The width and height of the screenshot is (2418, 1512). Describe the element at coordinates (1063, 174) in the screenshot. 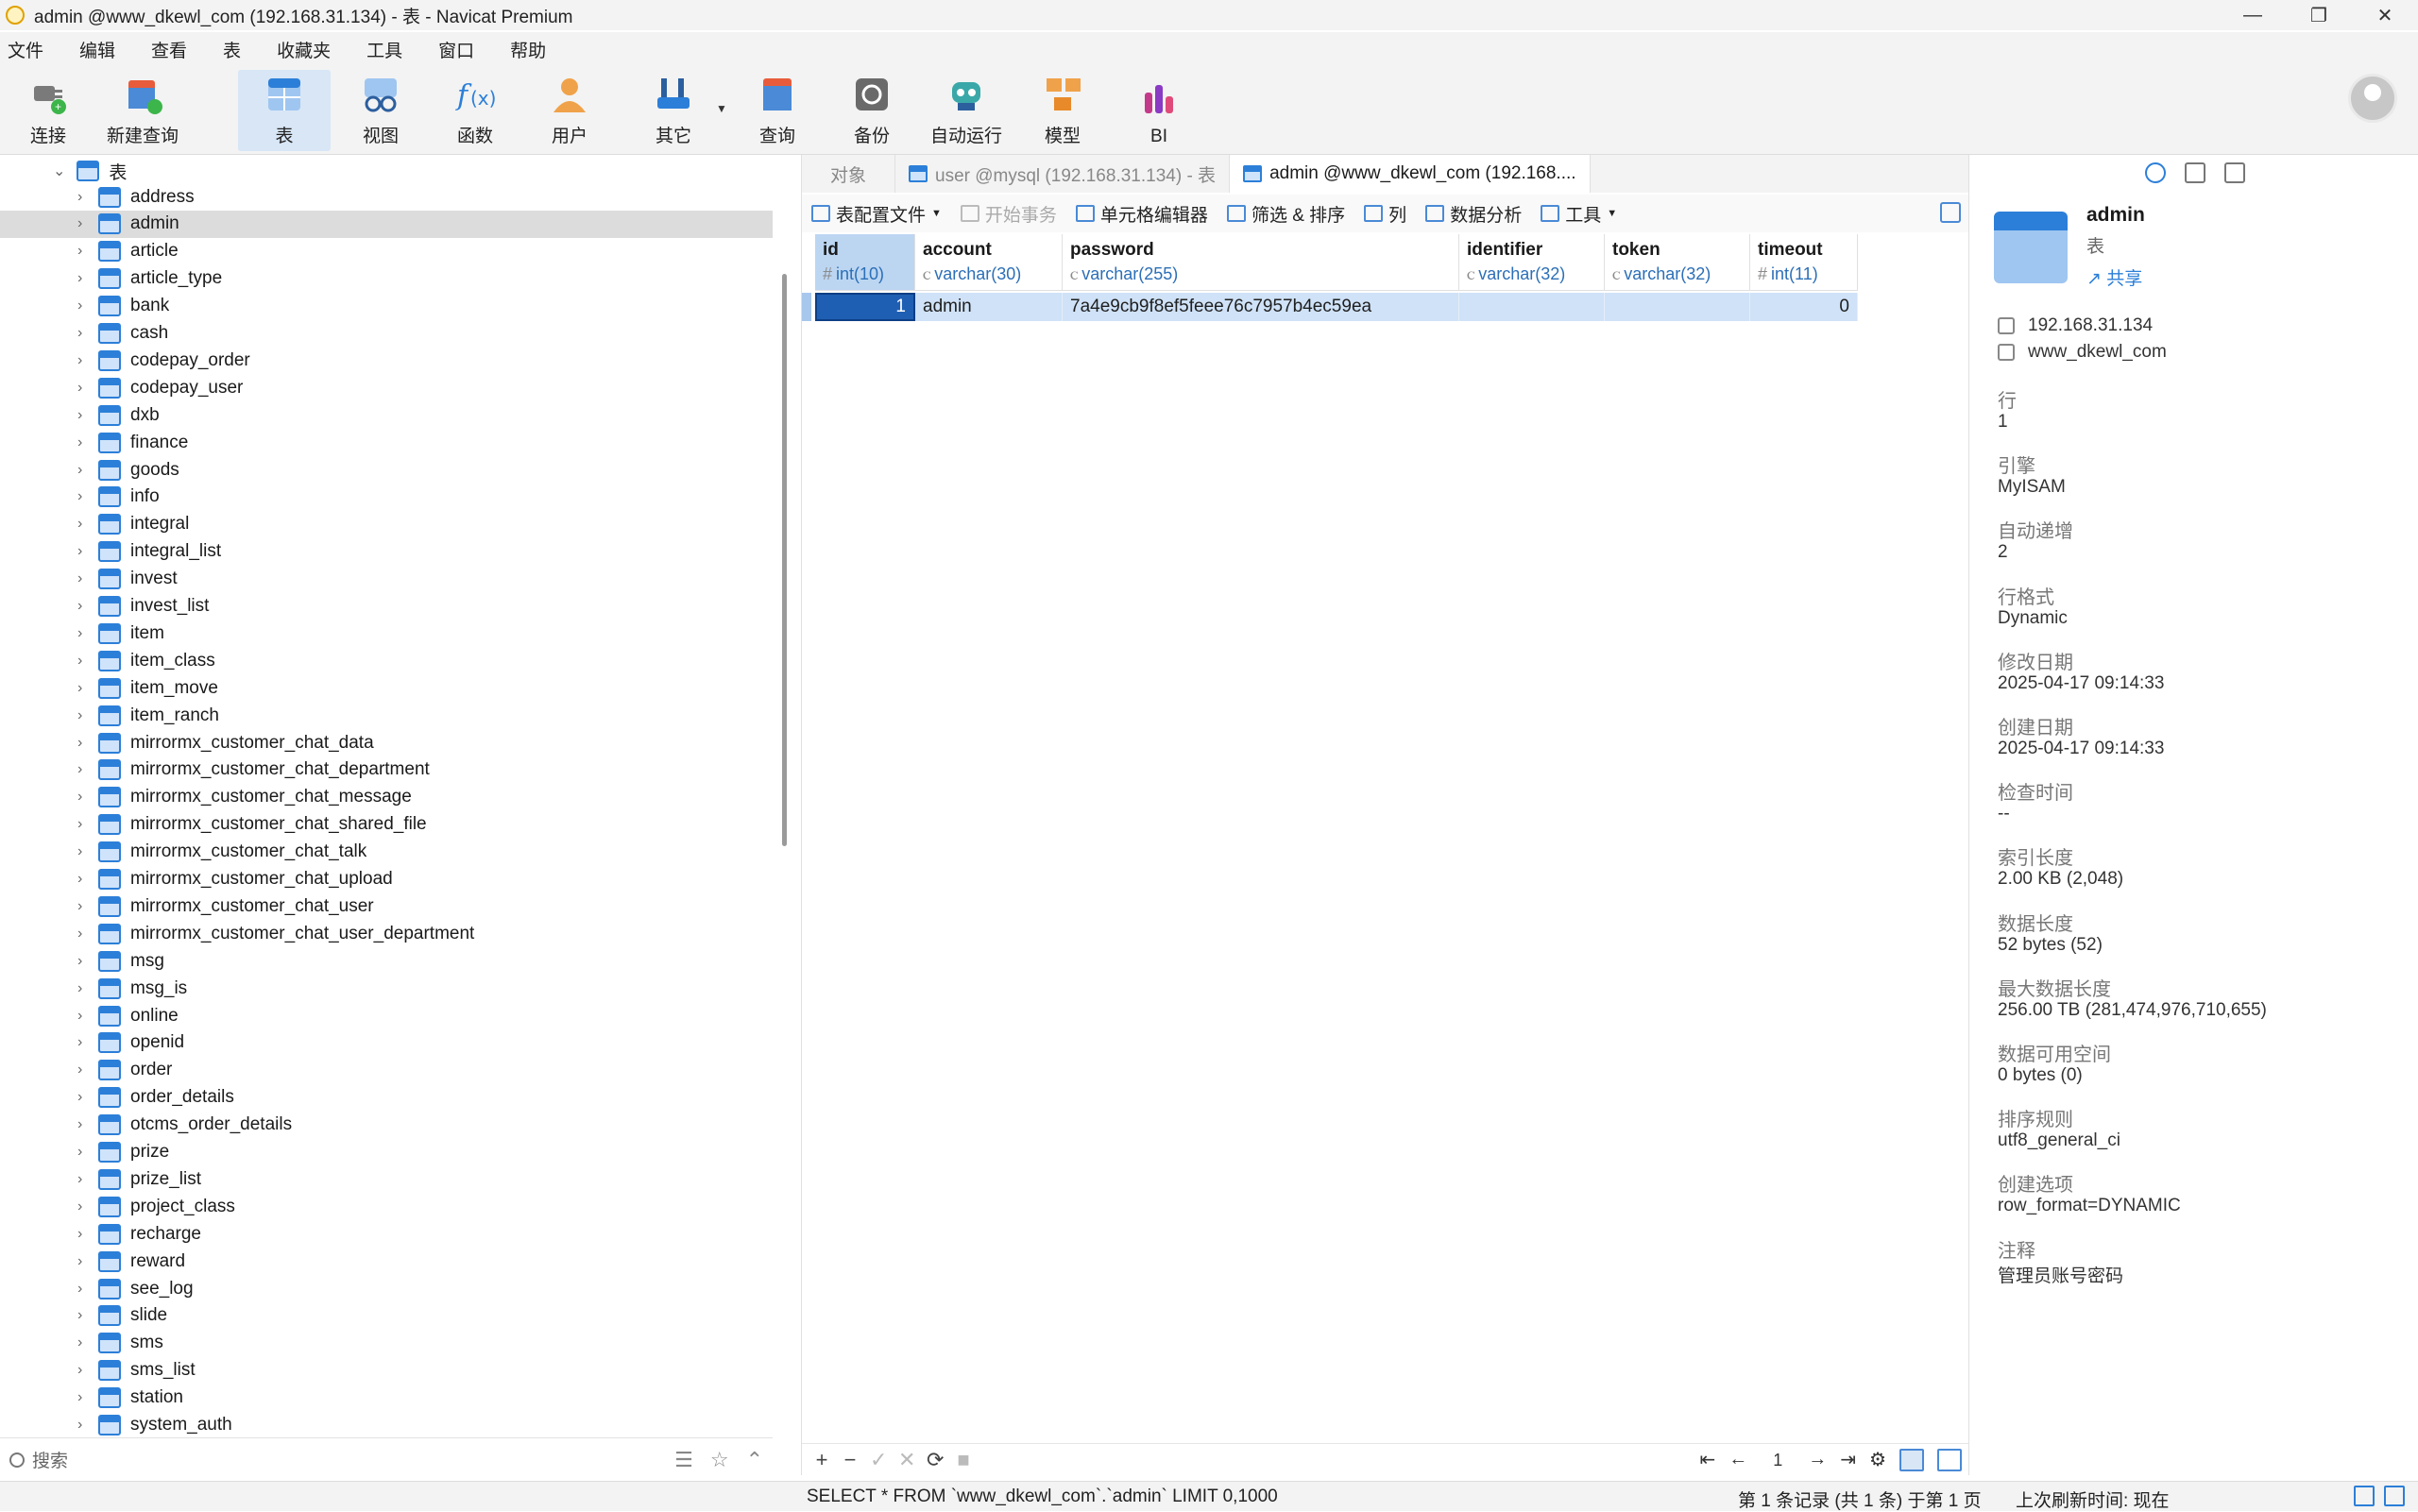

I see `tab-user-mysql: user @mysql (192.168.31.134) - 表` at that location.